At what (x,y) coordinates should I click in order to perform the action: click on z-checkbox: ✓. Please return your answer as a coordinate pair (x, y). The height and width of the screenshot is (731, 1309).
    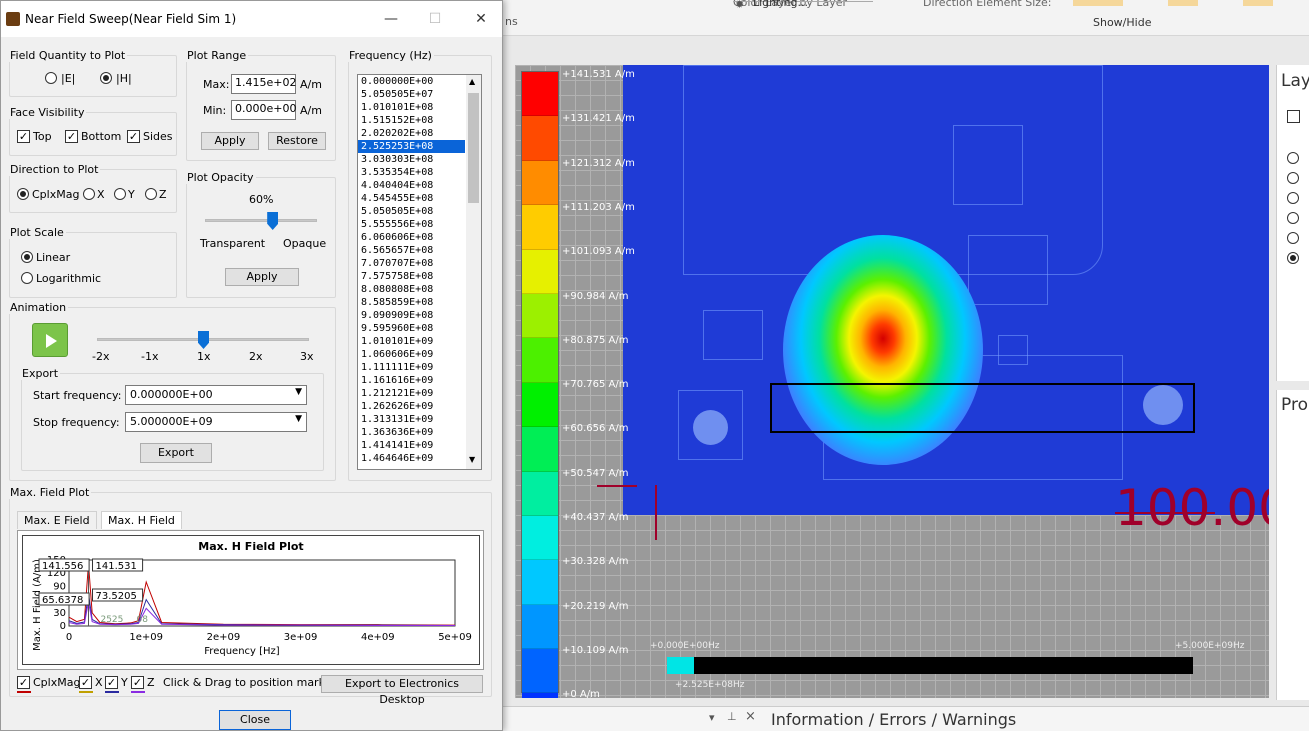
    Looking at the image, I should click on (137, 682).